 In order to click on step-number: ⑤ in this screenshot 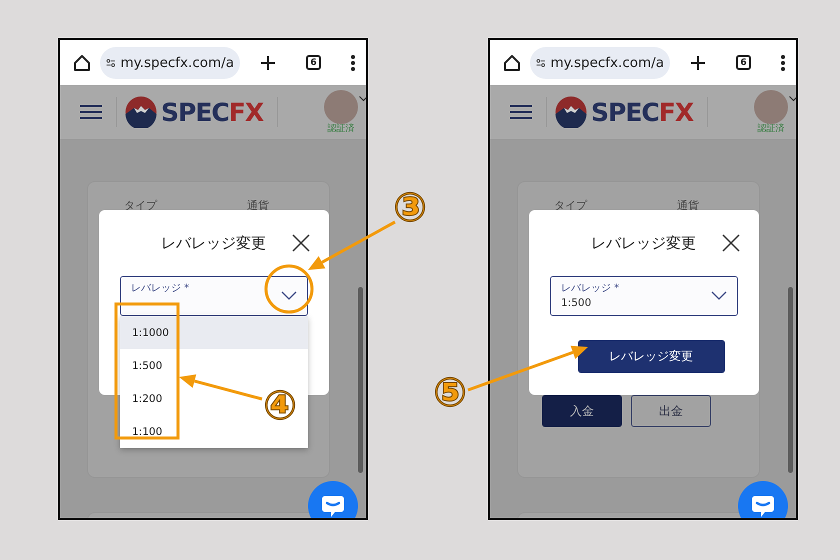, I will do `click(450, 393)`.